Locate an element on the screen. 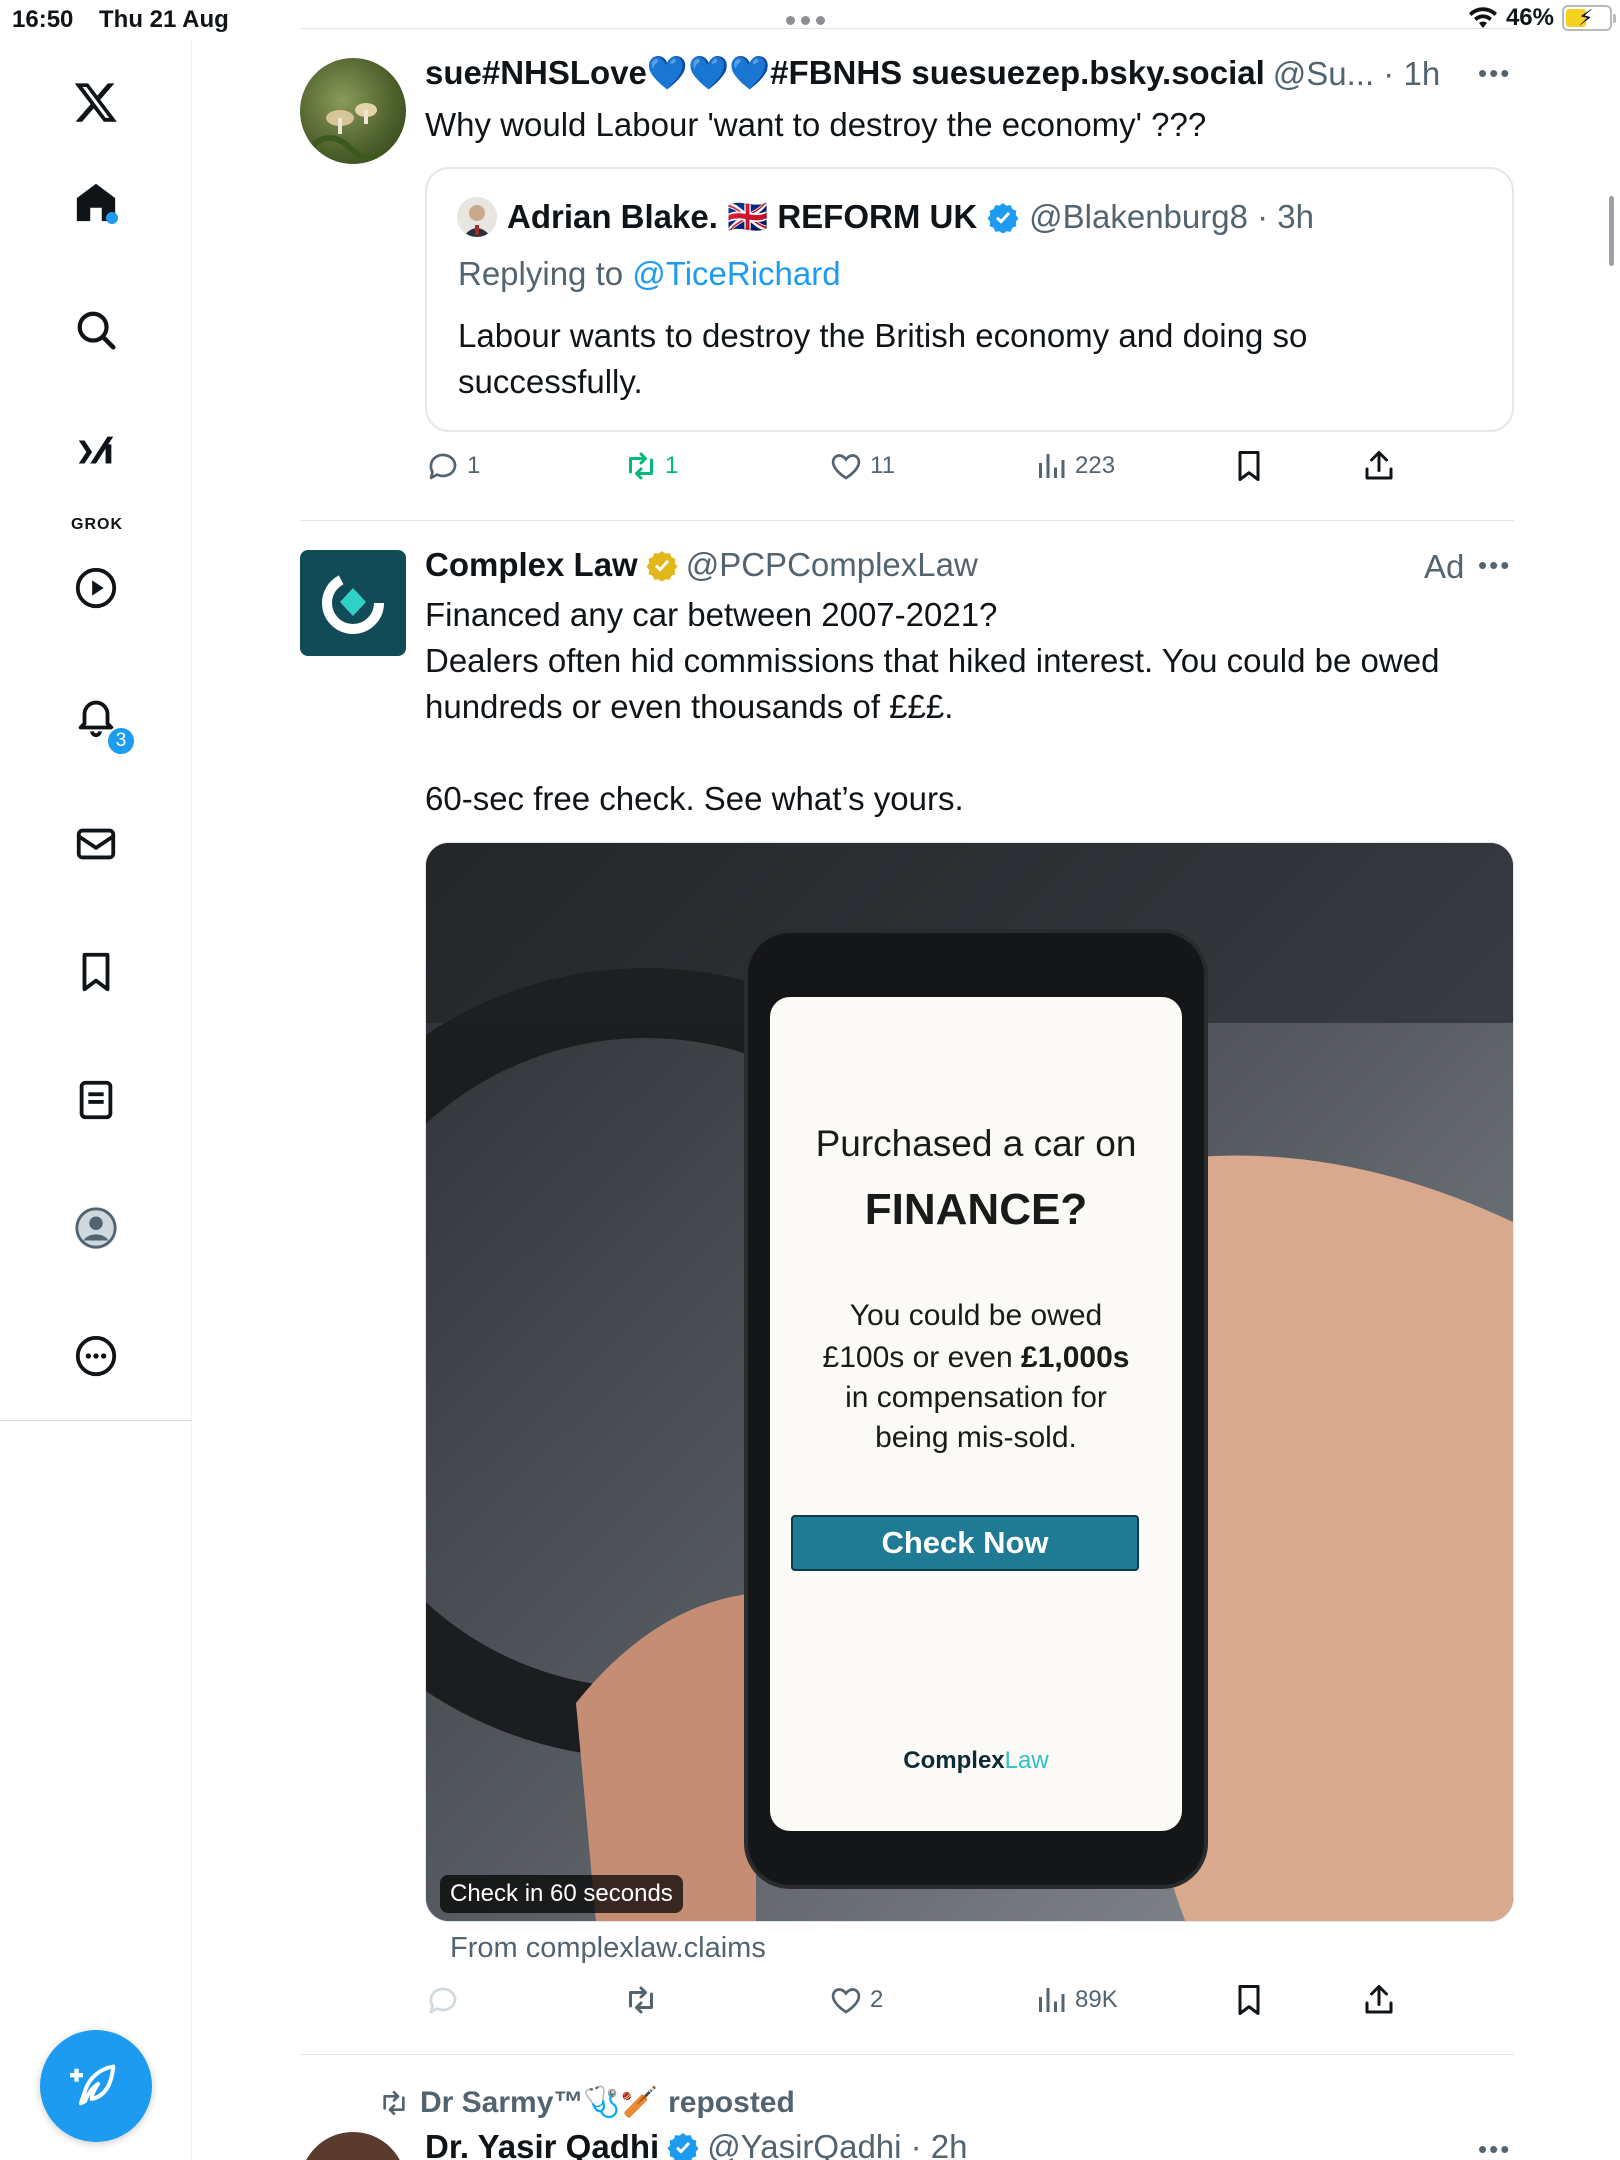 This screenshot has height=2160, width=1620. repost-button: 1 is located at coordinates (650, 466).